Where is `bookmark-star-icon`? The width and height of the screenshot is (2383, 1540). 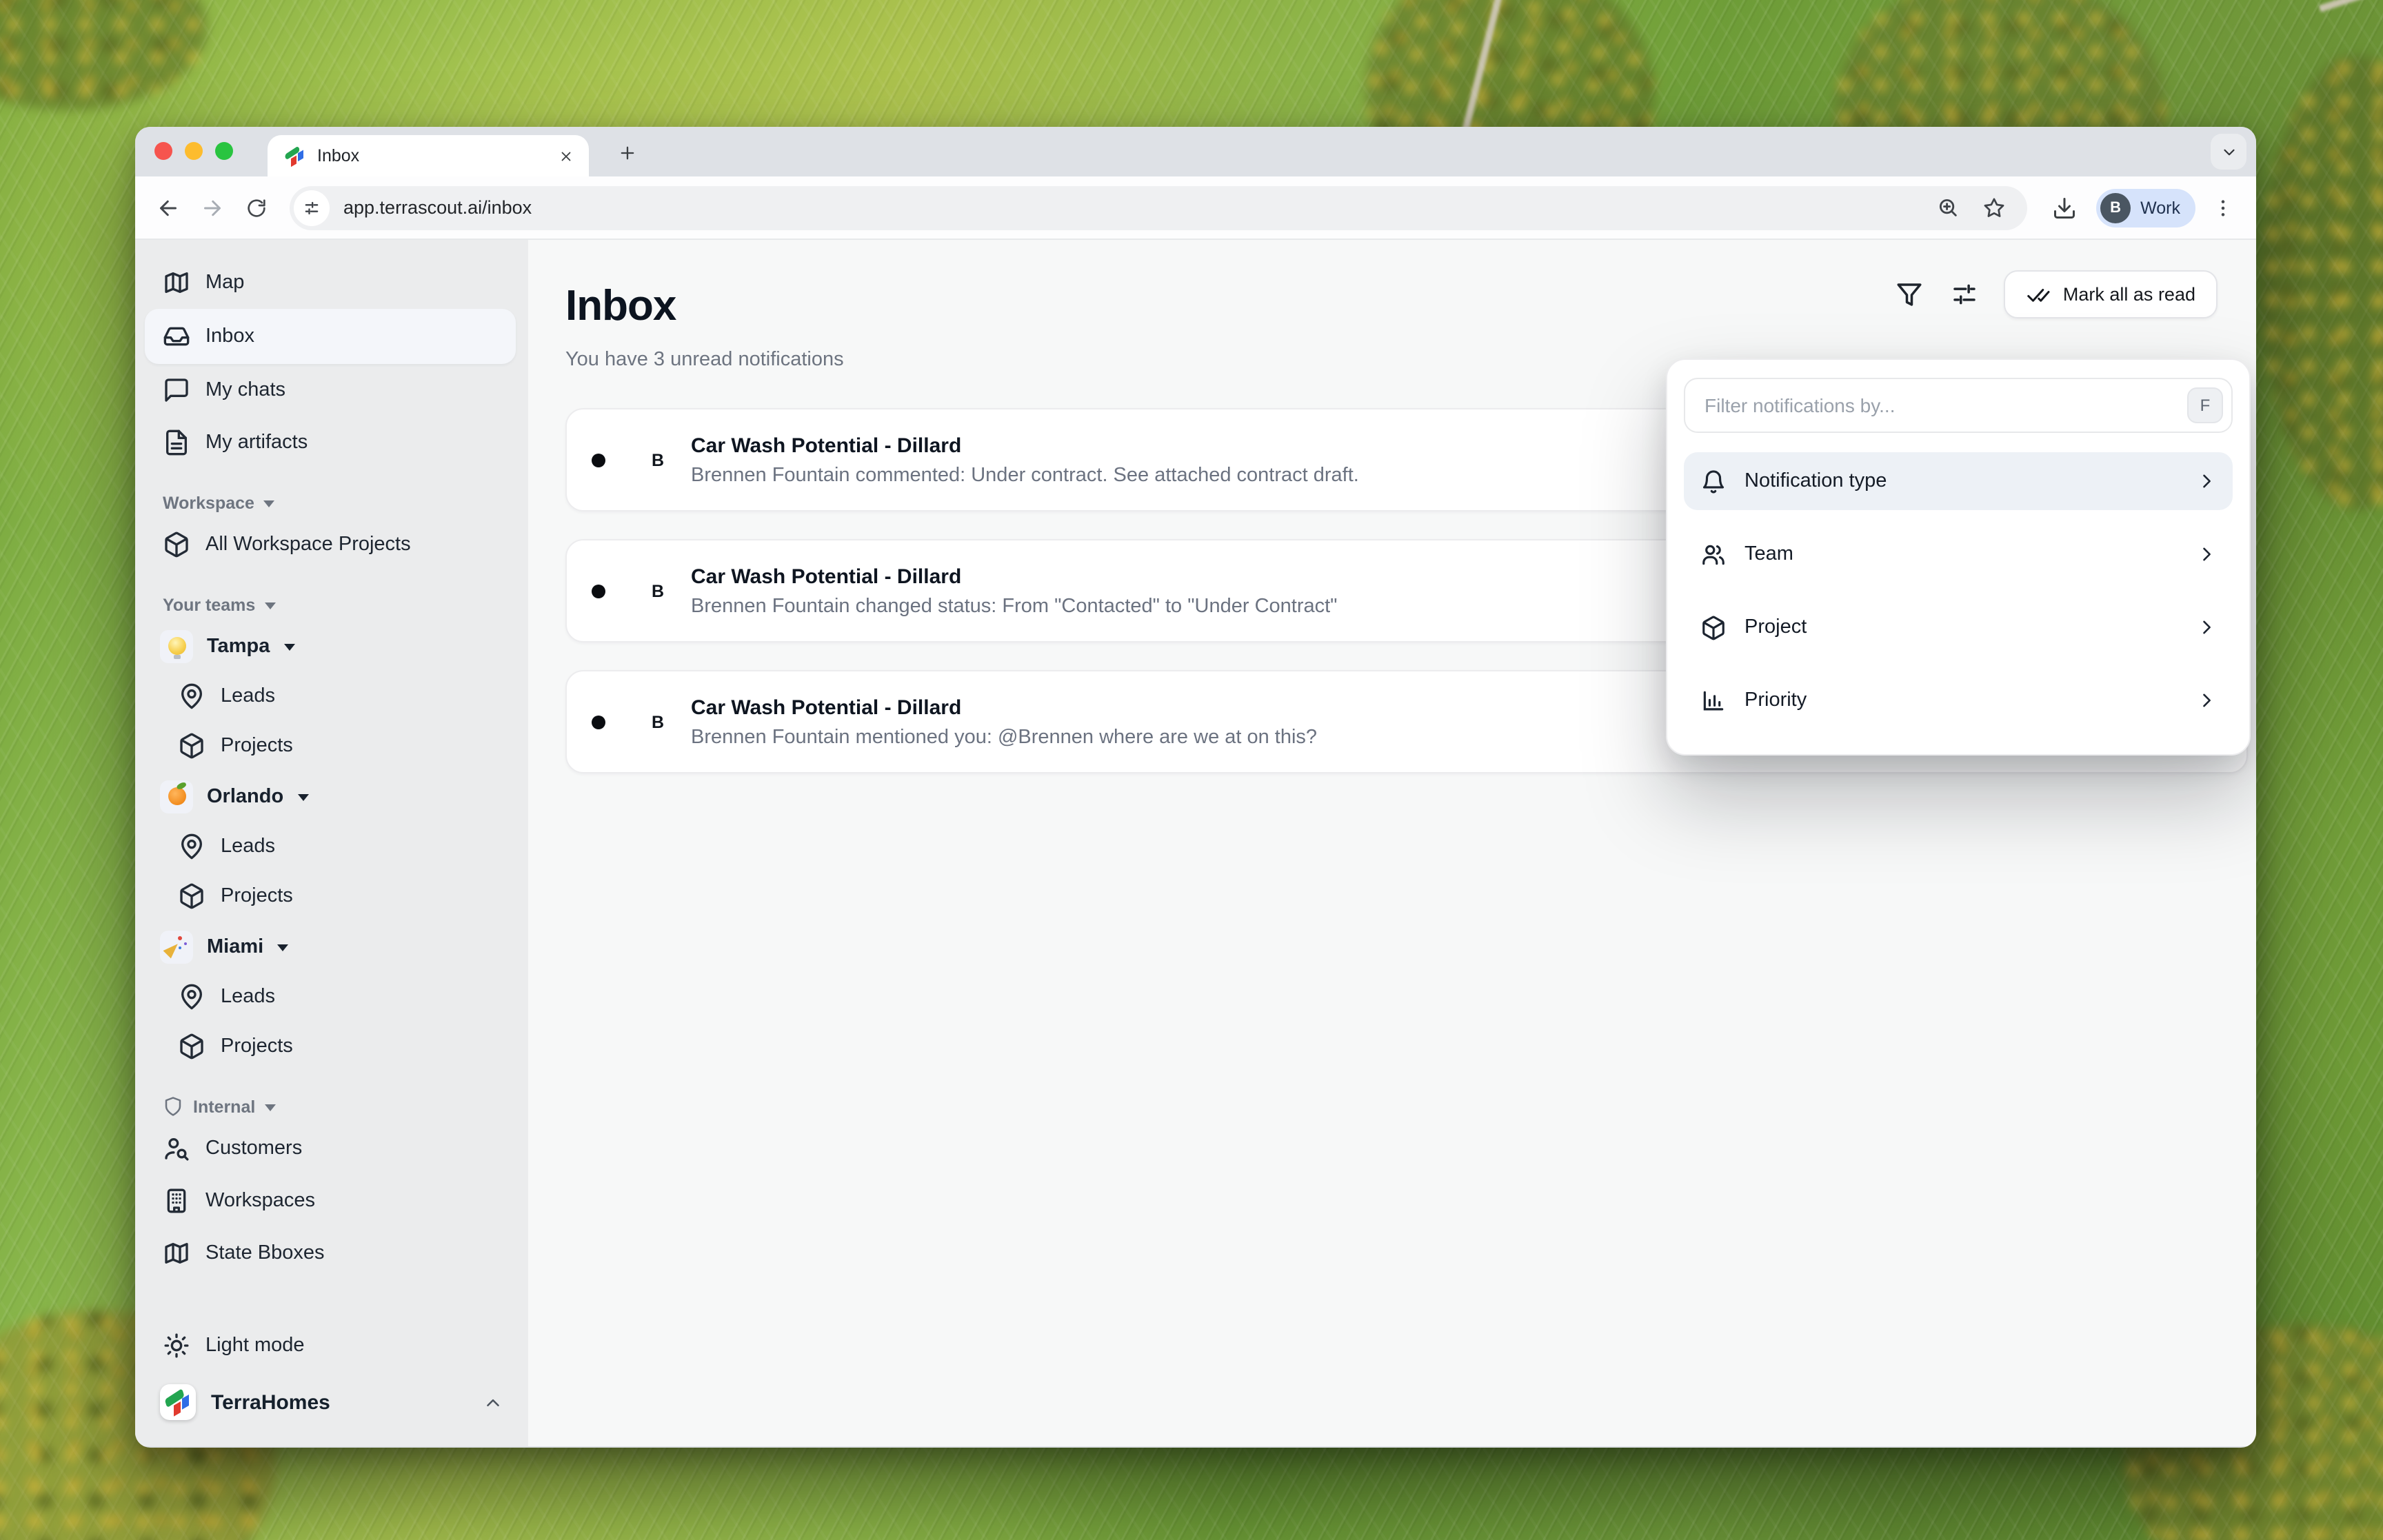 bookmark-star-icon is located at coordinates (1994, 208).